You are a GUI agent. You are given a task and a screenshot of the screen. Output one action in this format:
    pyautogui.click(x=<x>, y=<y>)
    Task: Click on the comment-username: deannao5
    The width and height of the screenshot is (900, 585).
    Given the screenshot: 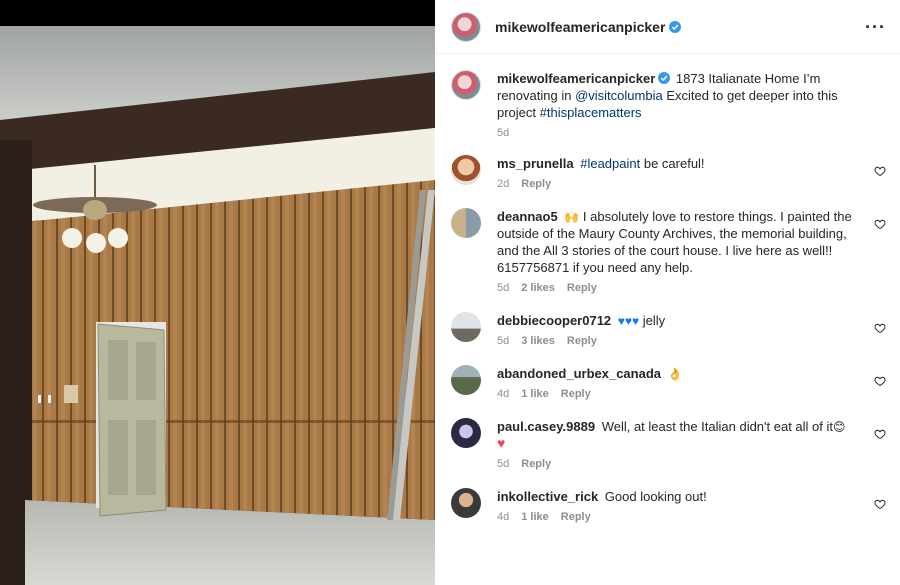 What is the action you would take?
    pyautogui.click(x=527, y=216)
    